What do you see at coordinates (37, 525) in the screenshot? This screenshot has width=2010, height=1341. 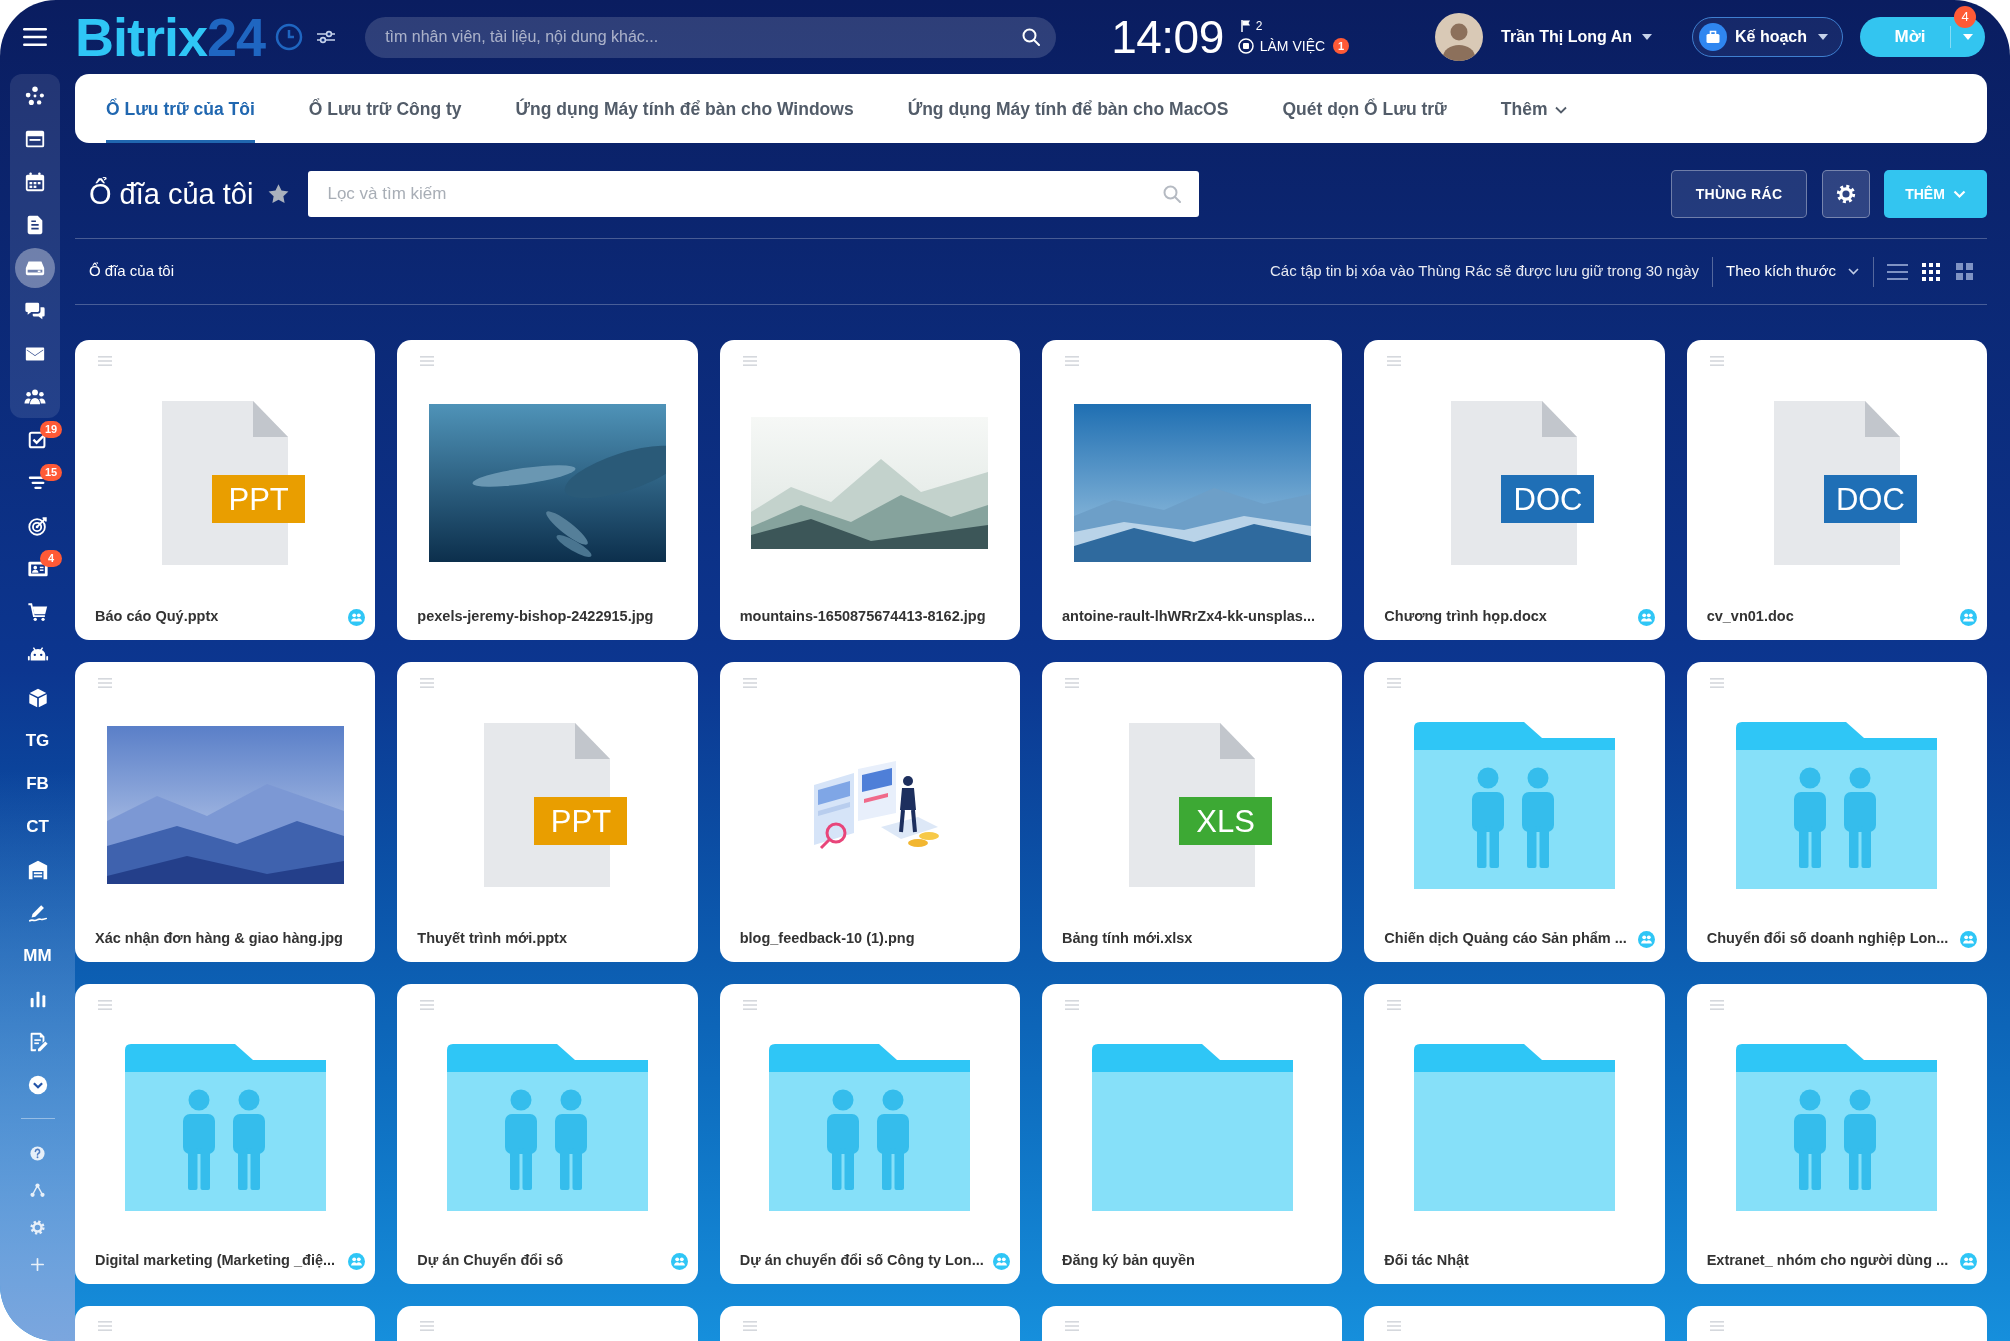 I see `target-icon` at bounding box center [37, 525].